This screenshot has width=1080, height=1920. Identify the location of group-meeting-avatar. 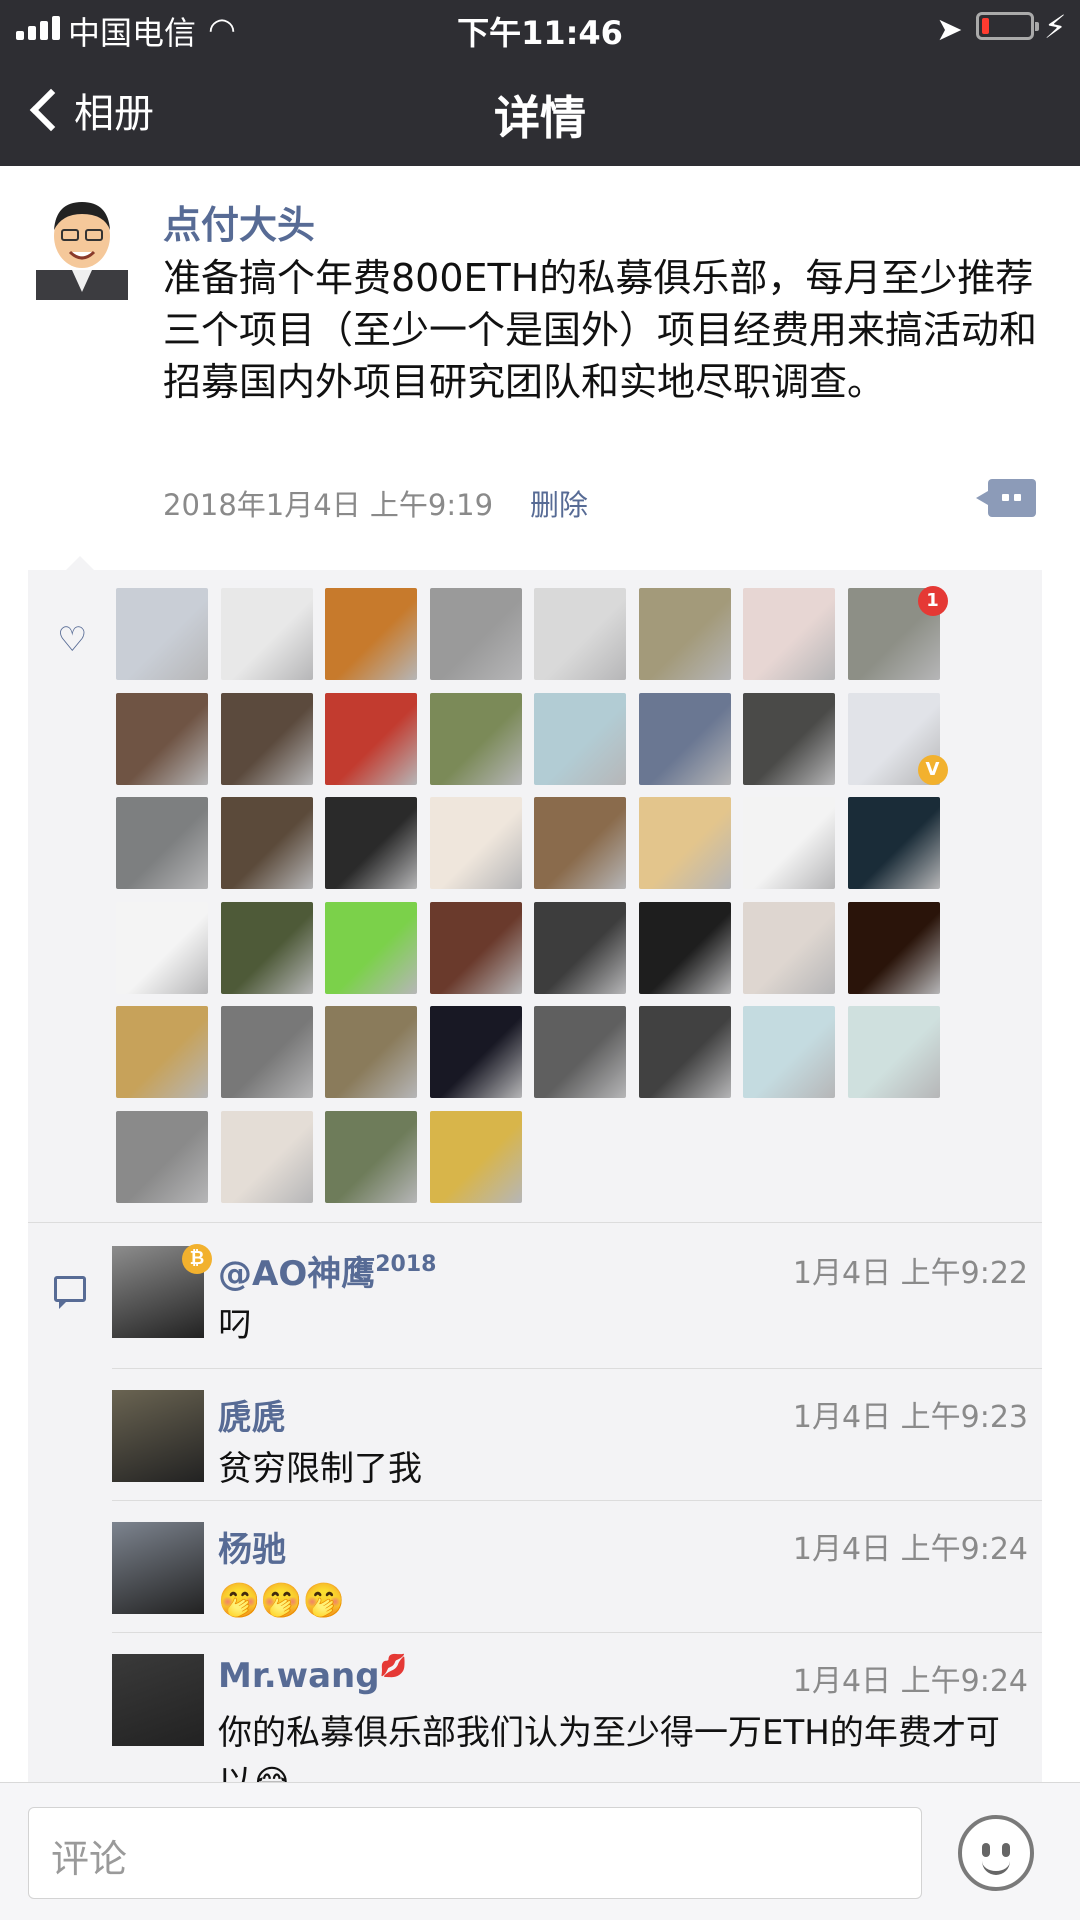
(266, 738).